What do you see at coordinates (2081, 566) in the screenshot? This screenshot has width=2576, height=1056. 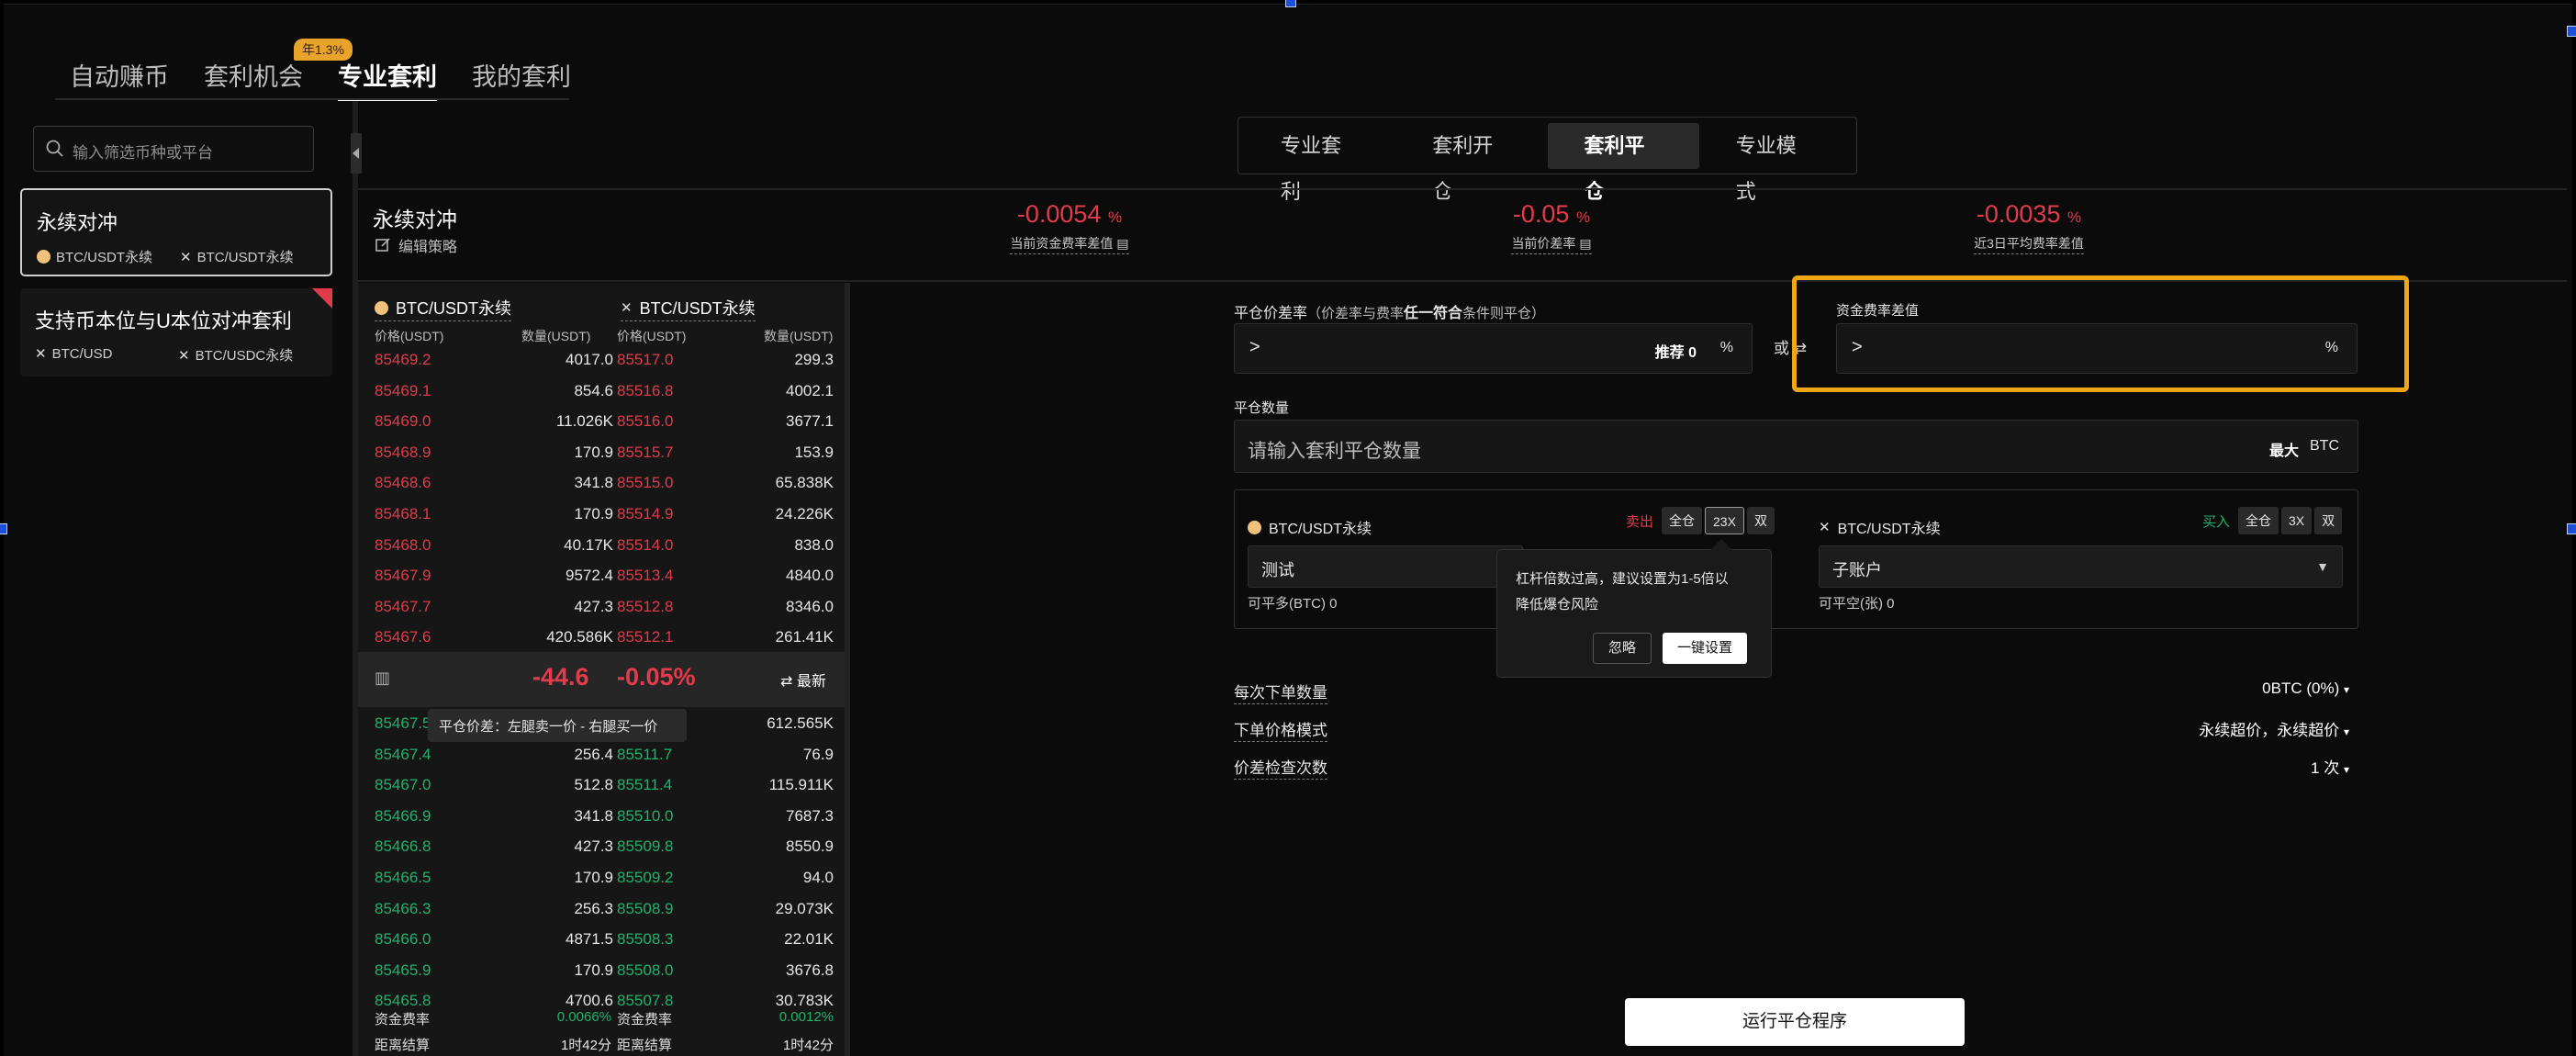 I see `right-leg-account-select: 子账户 ▼` at bounding box center [2081, 566].